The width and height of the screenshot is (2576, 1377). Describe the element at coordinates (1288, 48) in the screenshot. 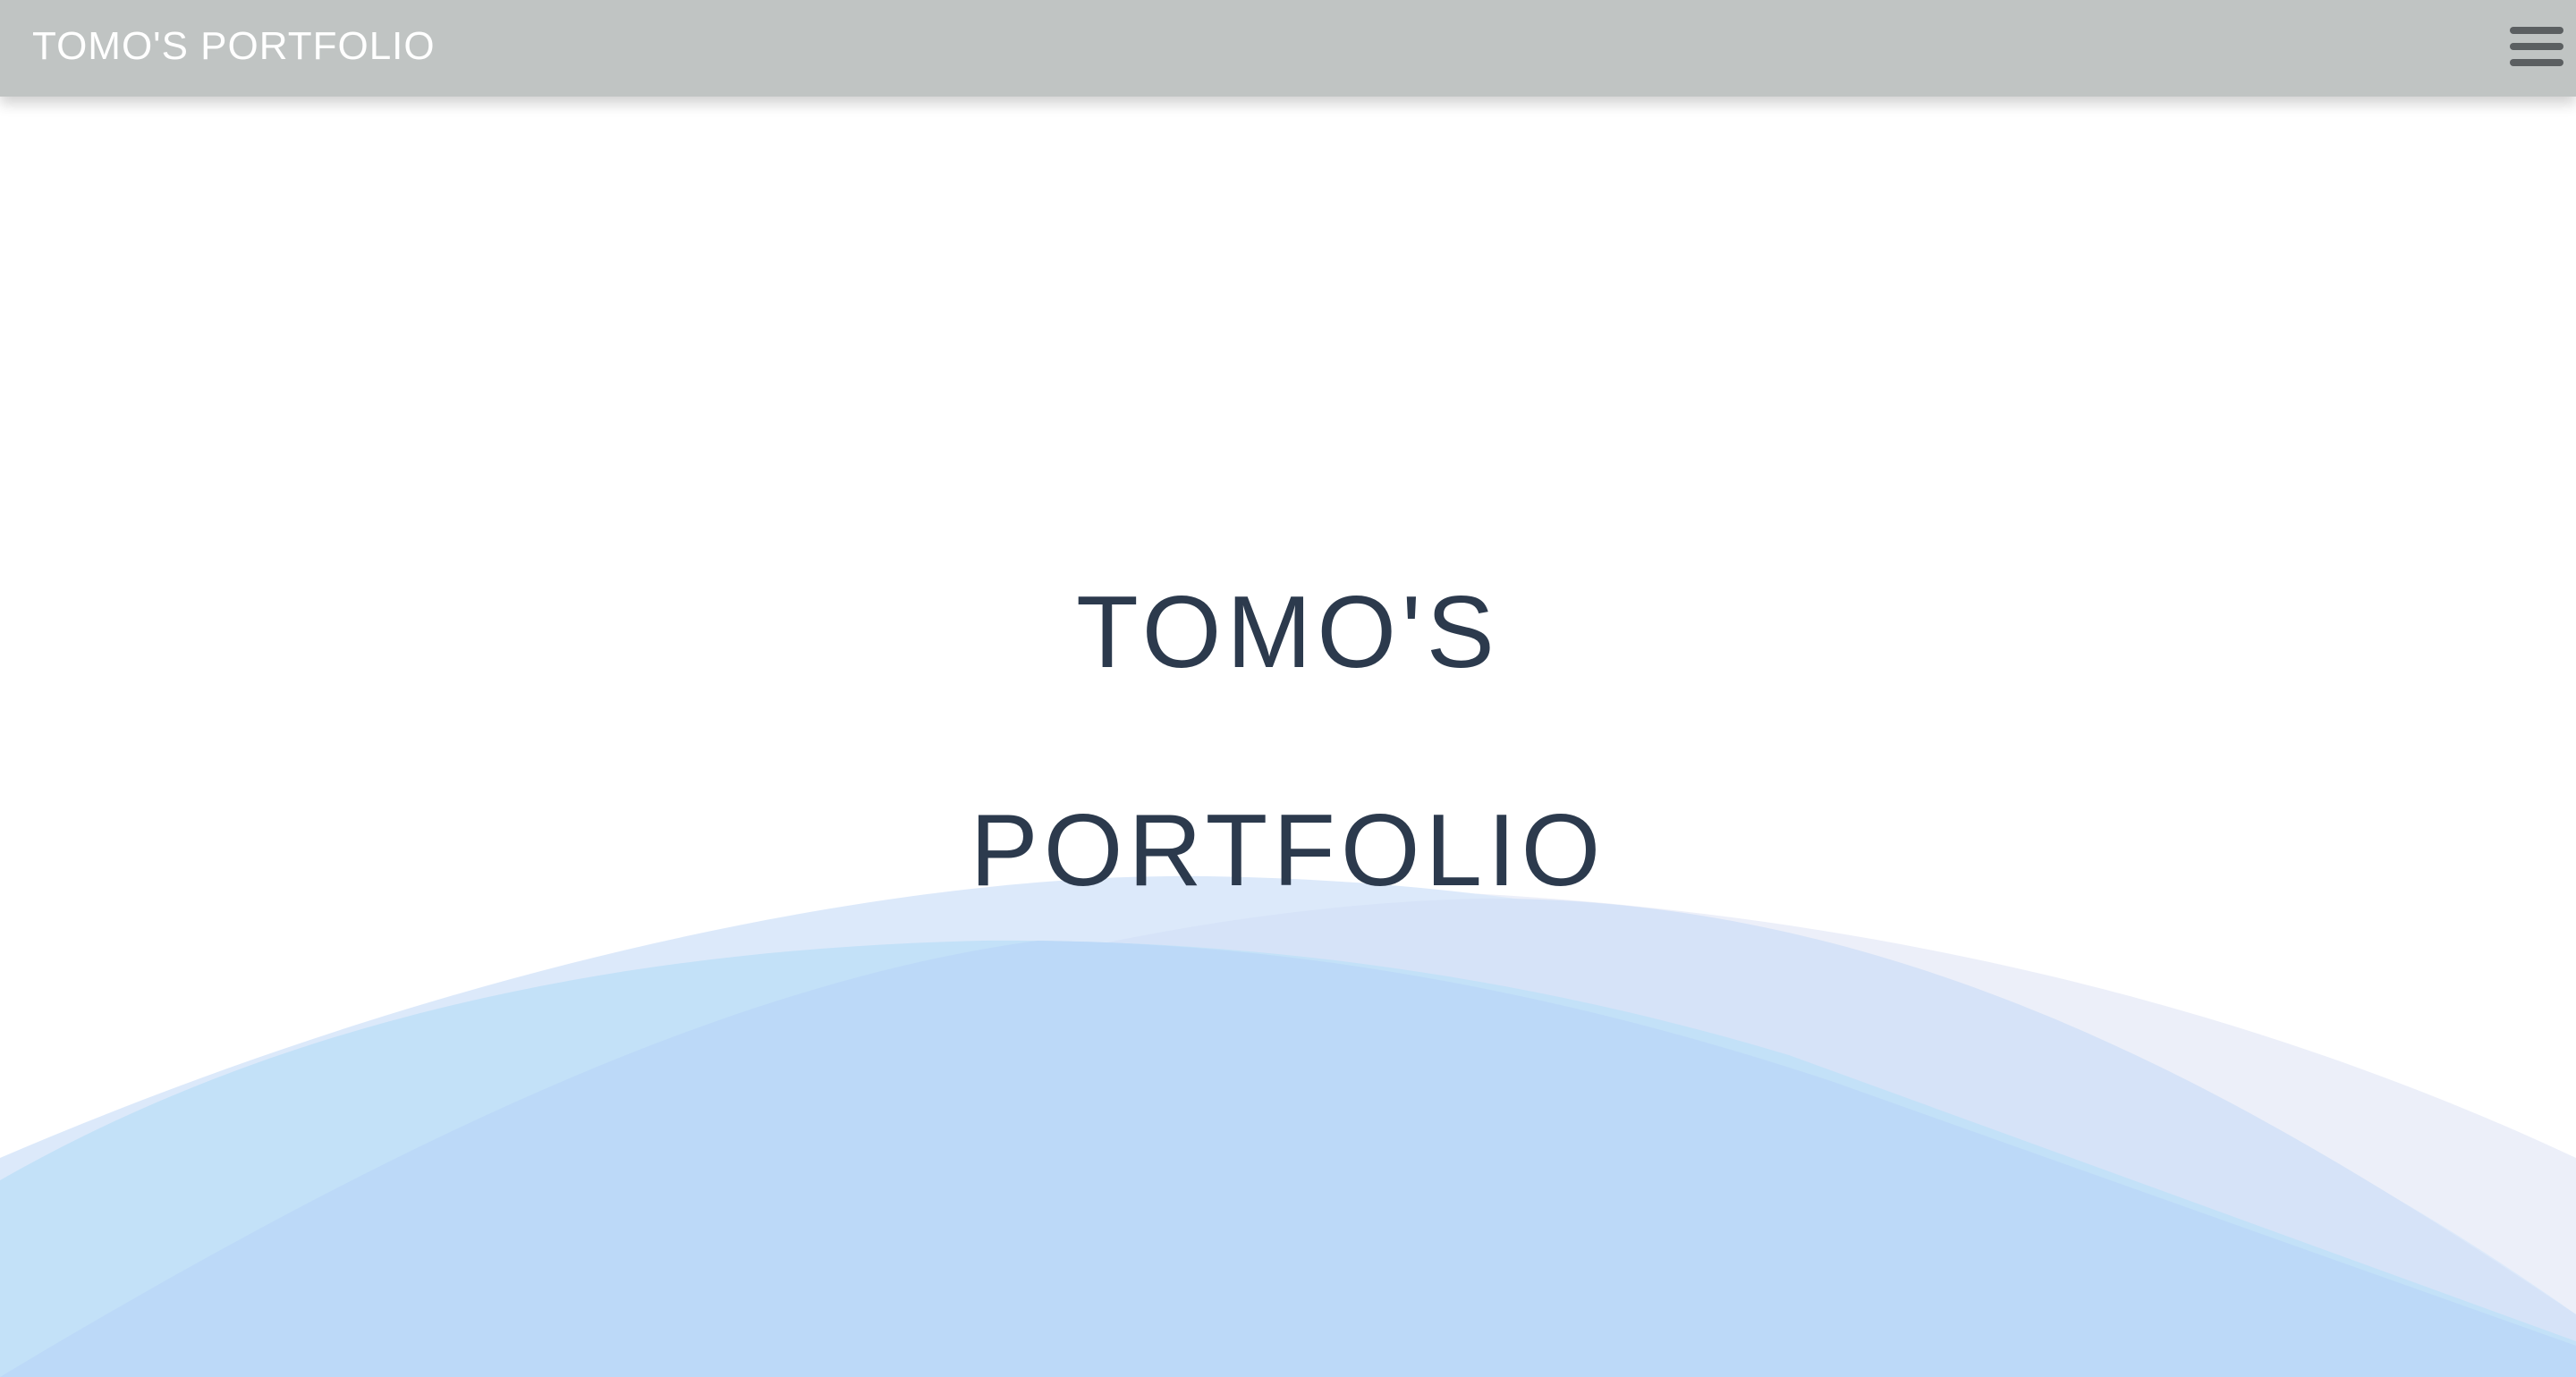

I see `top-navigation-bar: TOMO'S PORTFOLIO` at that location.